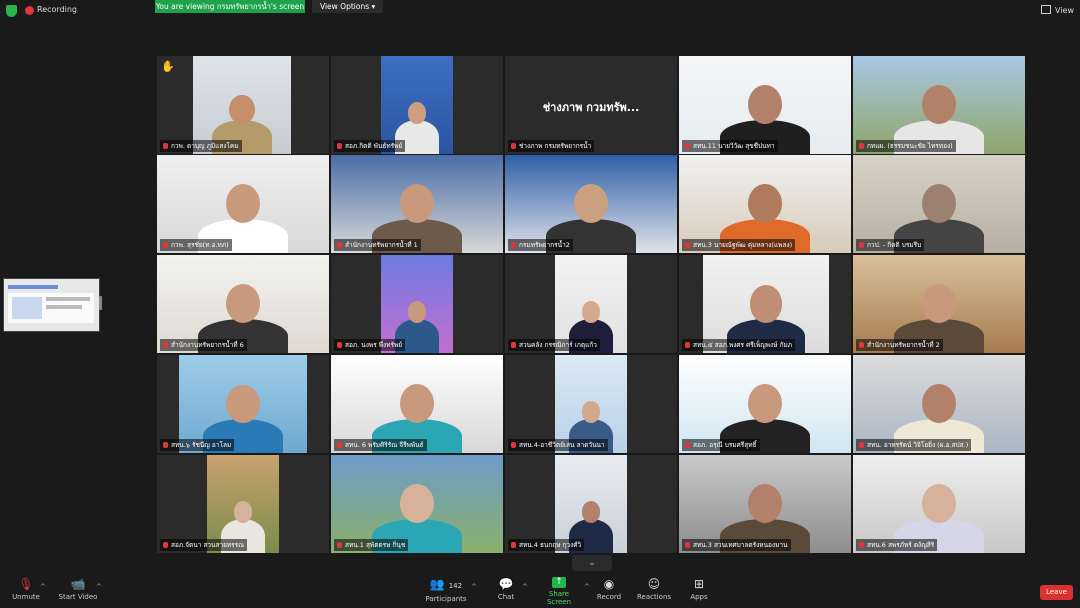  I want to click on leave-button: Leave, so click(1056, 592).